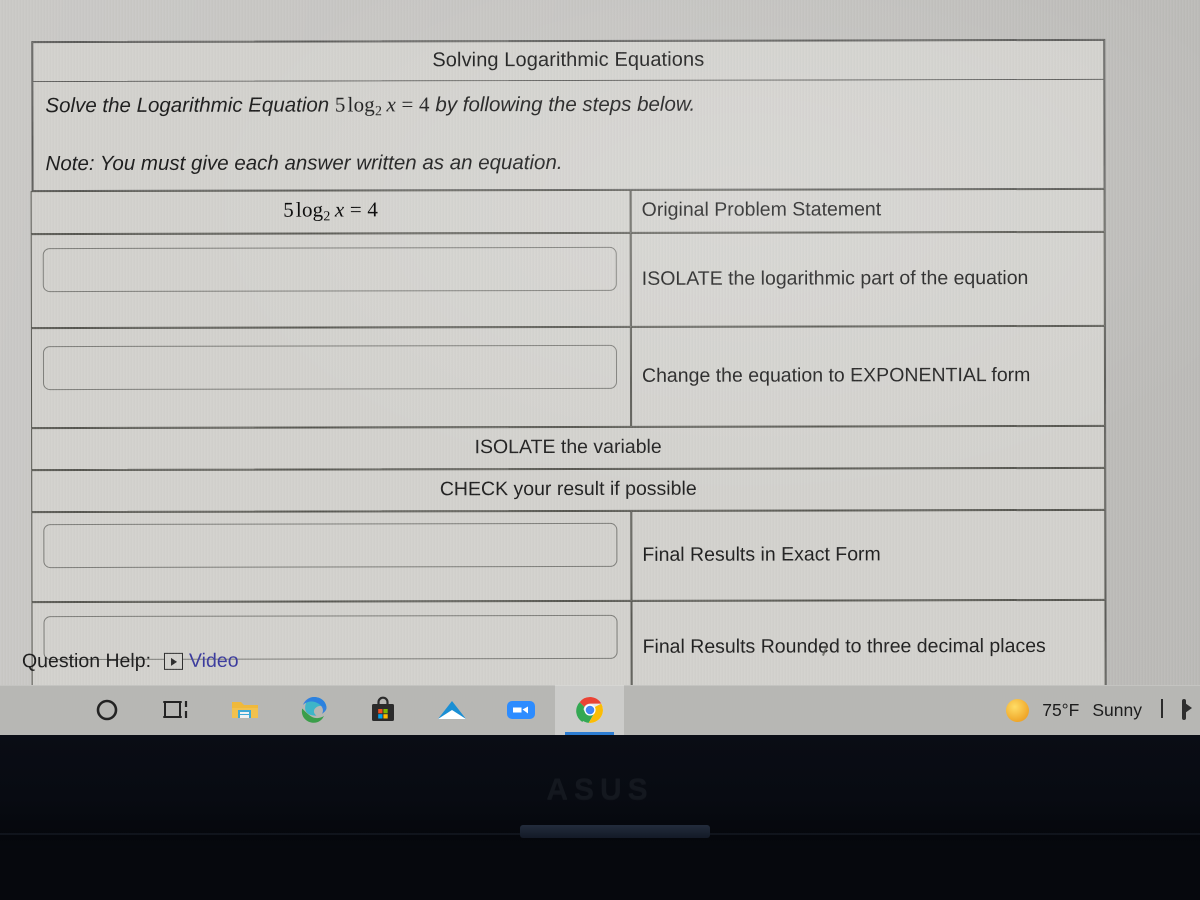 The width and height of the screenshot is (1200, 900). I want to click on step-label-cell: Original Problem Statement, so click(867, 210).